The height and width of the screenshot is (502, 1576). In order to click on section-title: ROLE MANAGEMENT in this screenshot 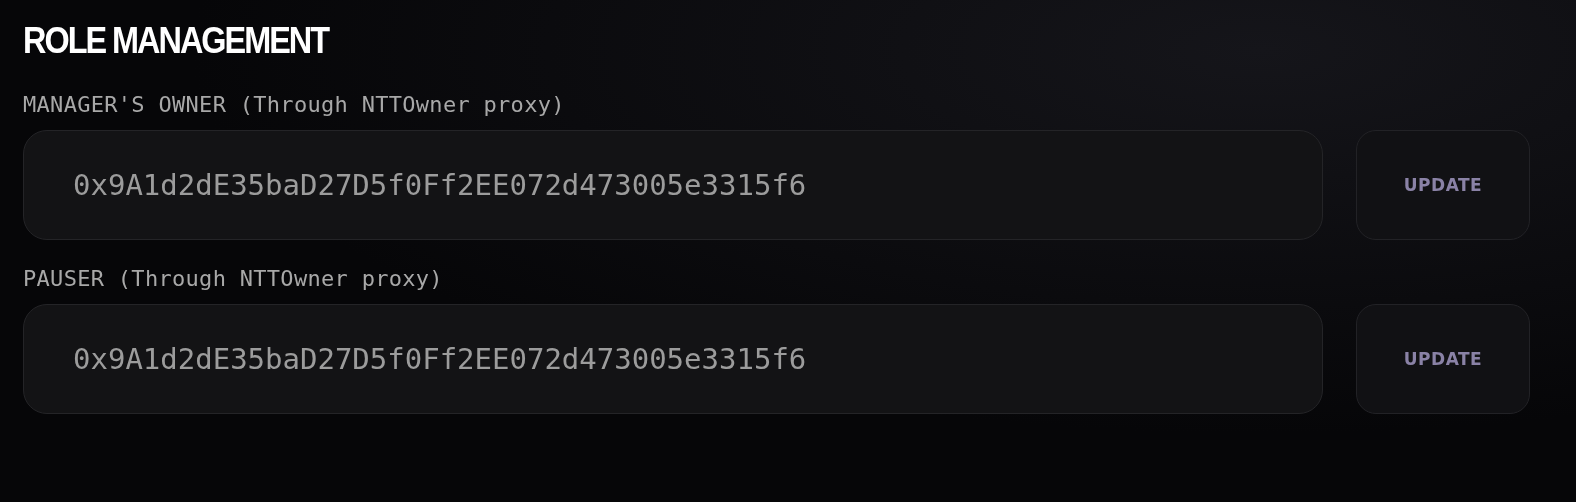, I will do `click(176, 41)`.